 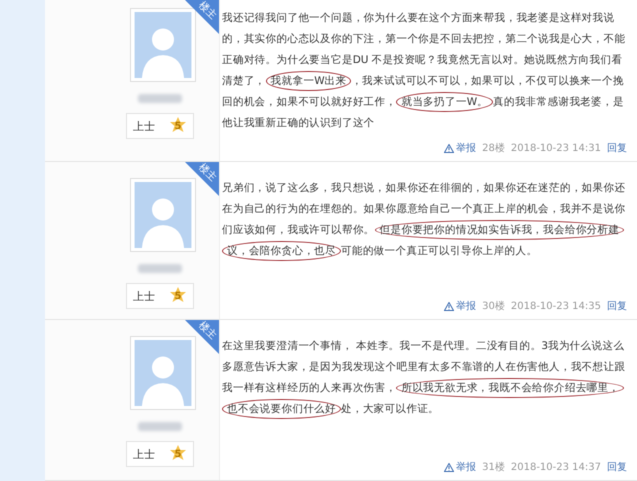 I want to click on floor-number: 31楼, so click(x=493, y=467).